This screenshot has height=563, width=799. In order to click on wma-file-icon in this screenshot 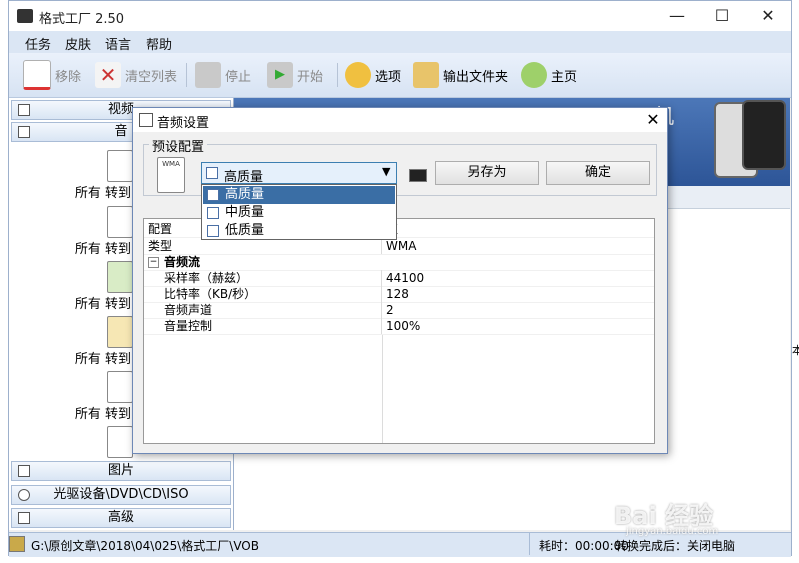, I will do `click(120, 222)`.